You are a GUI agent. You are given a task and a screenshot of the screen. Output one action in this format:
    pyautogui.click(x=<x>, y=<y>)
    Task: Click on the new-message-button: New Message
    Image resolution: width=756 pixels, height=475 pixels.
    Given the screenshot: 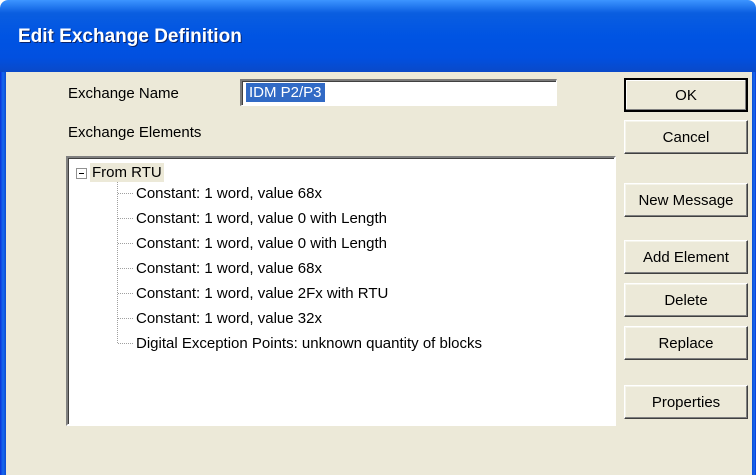 What is the action you would take?
    pyautogui.click(x=686, y=200)
    